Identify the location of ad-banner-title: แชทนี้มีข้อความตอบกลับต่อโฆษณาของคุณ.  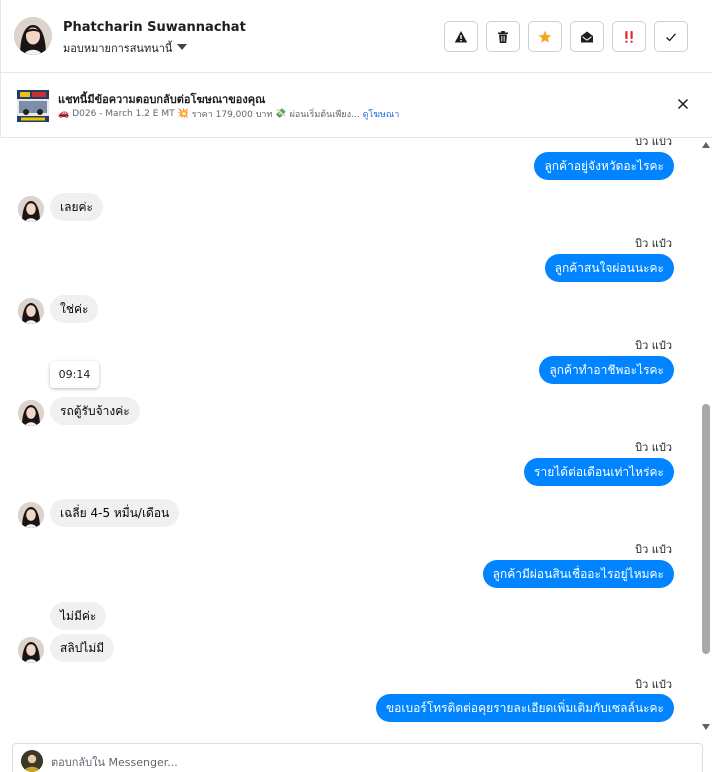
(162, 99).